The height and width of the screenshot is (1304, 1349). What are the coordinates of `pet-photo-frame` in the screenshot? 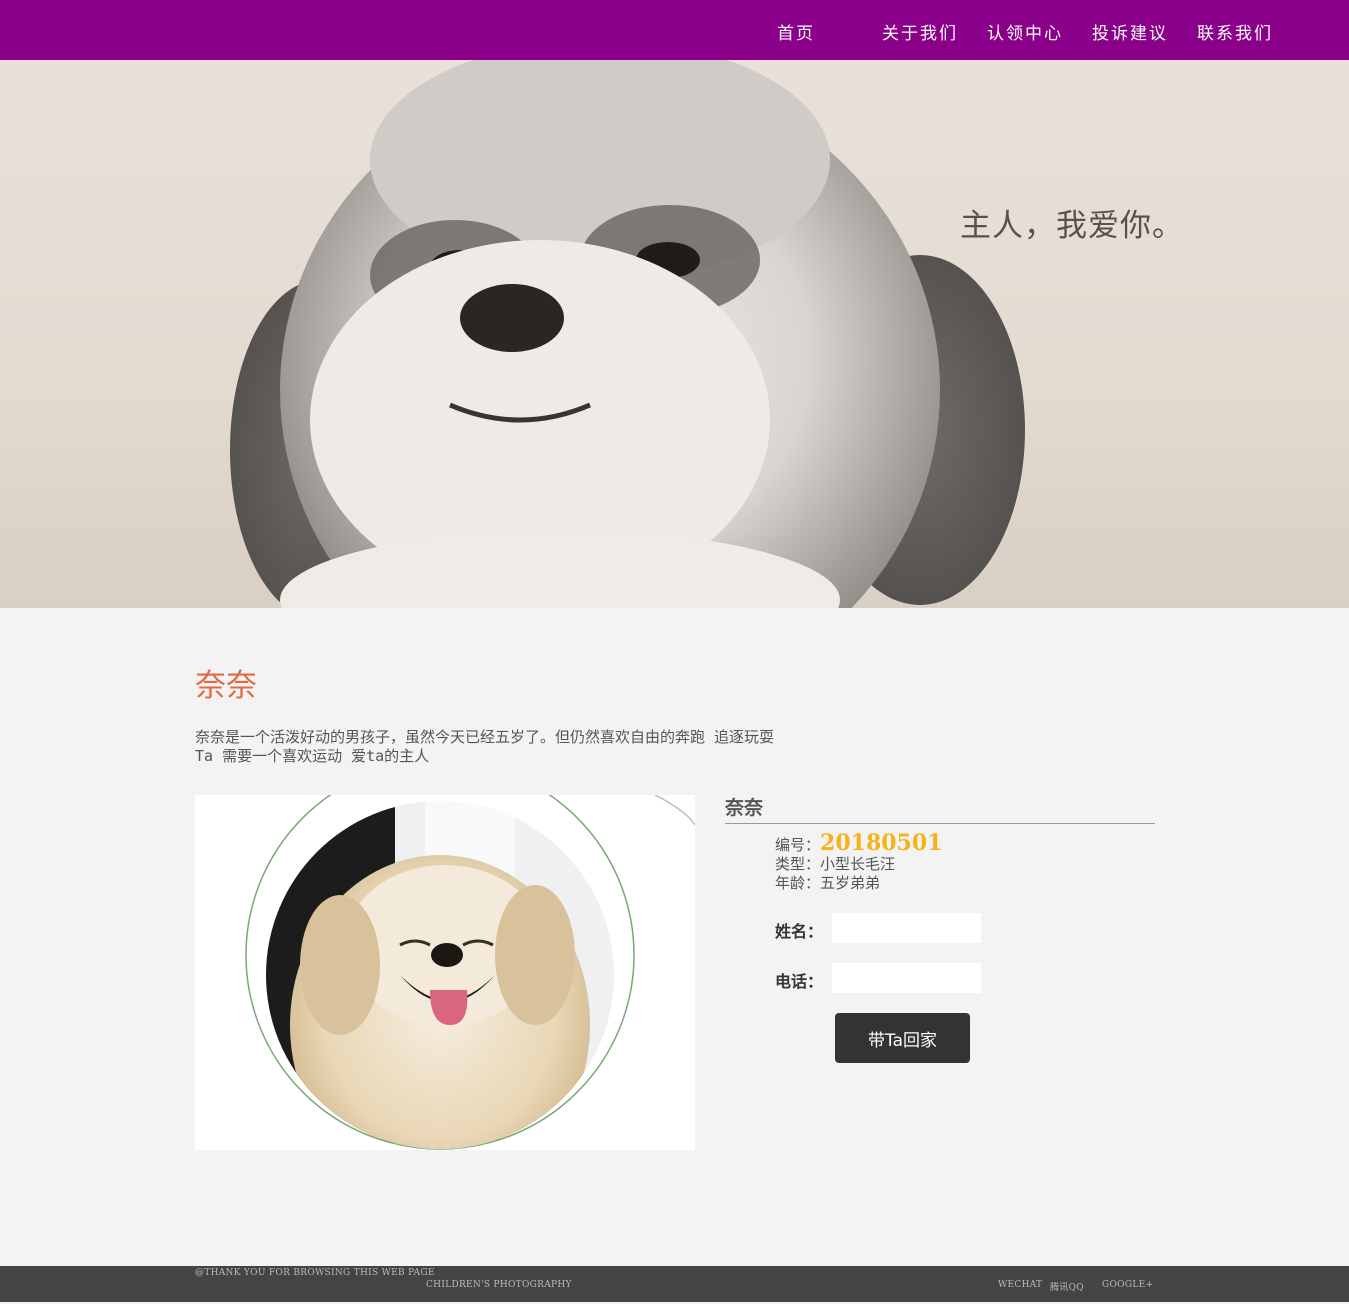 It's located at (445, 972).